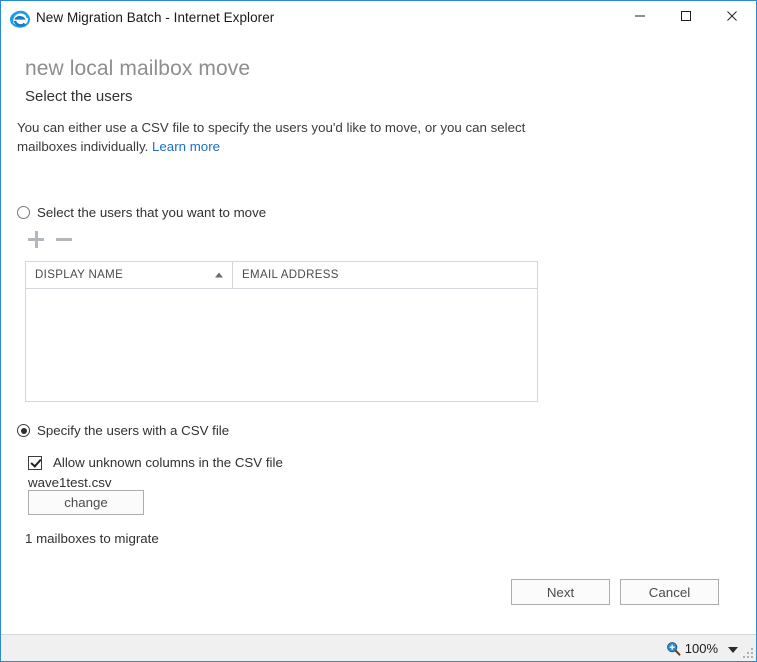 The height and width of the screenshot is (662, 757). I want to click on radio-select-users-row: Select the users that you want to move, so click(141, 212).